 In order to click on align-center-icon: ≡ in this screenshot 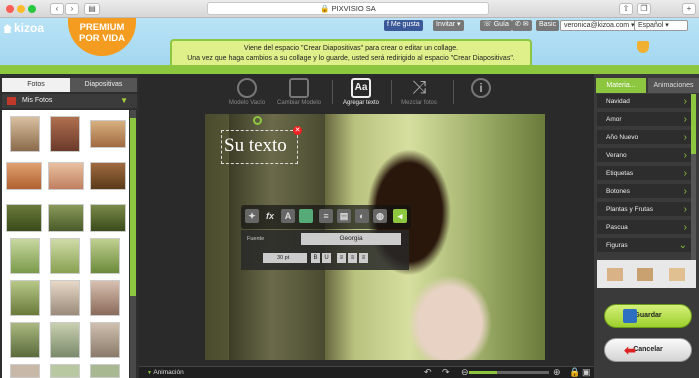, I will do `click(352, 258)`.